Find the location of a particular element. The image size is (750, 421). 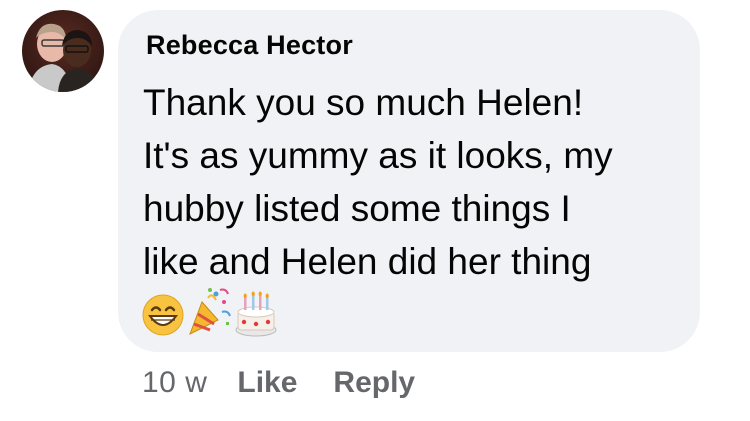

grinning-face-emoji is located at coordinates (163, 315).